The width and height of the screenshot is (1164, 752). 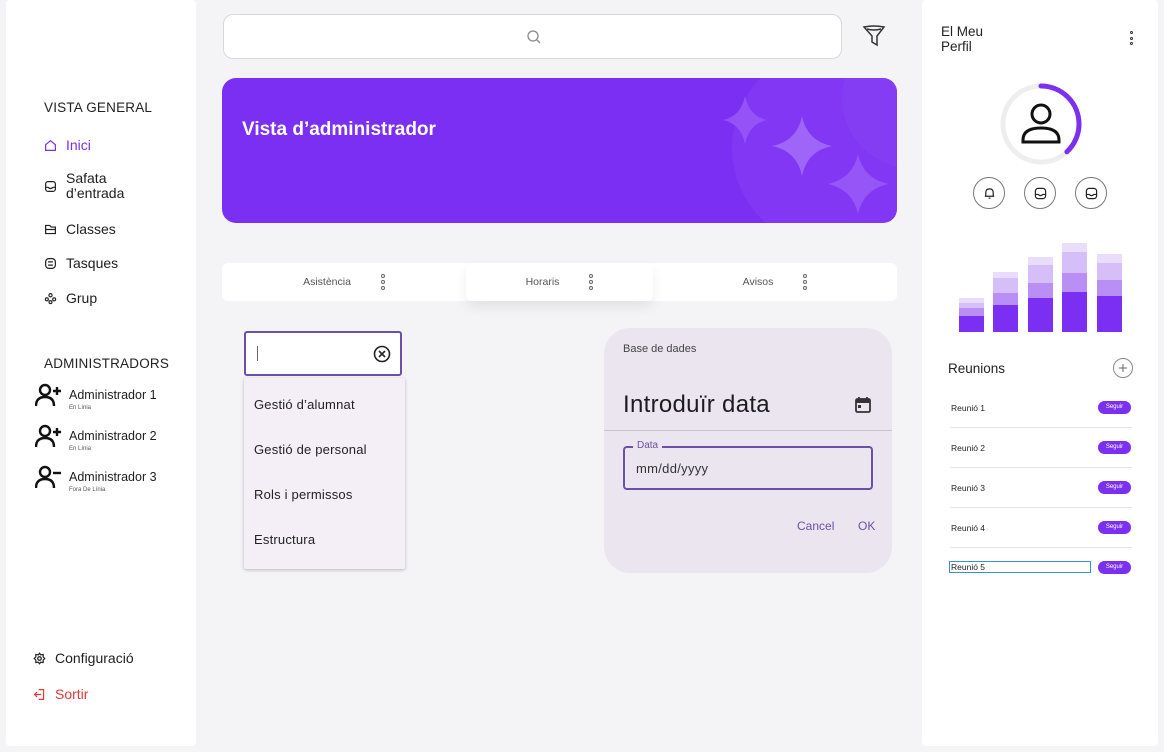 I want to click on tab-schedules: Horaris, so click(x=559, y=282).